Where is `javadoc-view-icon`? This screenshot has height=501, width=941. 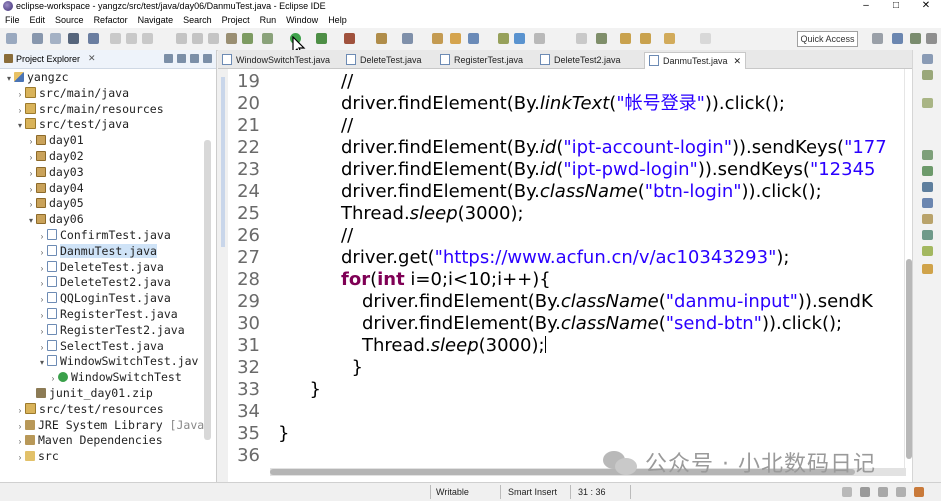
javadoc-view-icon is located at coordinates (927, 155).